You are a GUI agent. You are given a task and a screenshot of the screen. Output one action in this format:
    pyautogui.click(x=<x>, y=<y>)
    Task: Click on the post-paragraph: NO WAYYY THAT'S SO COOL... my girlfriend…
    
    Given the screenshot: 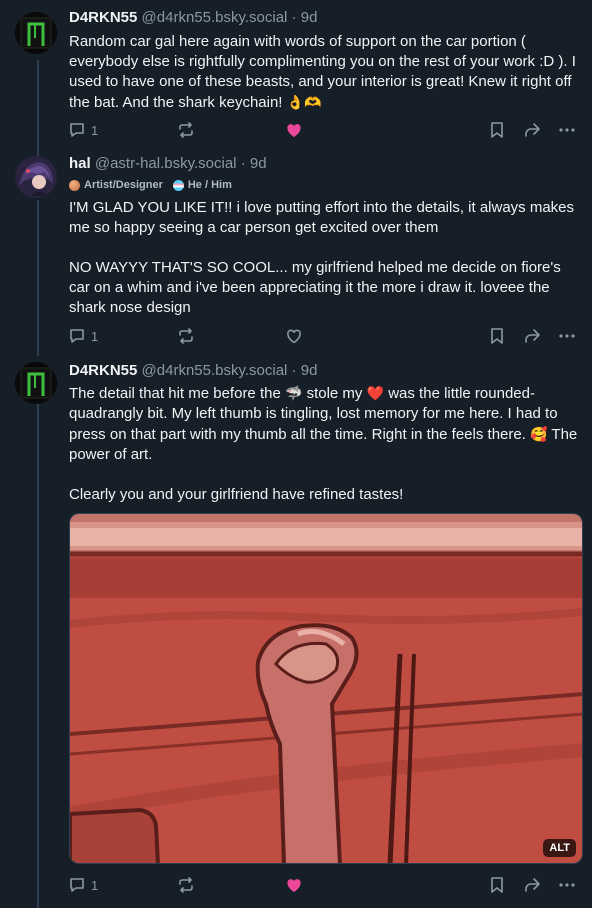 What is the action you would take?
    pyautogui.click(x=315, y=287)
    